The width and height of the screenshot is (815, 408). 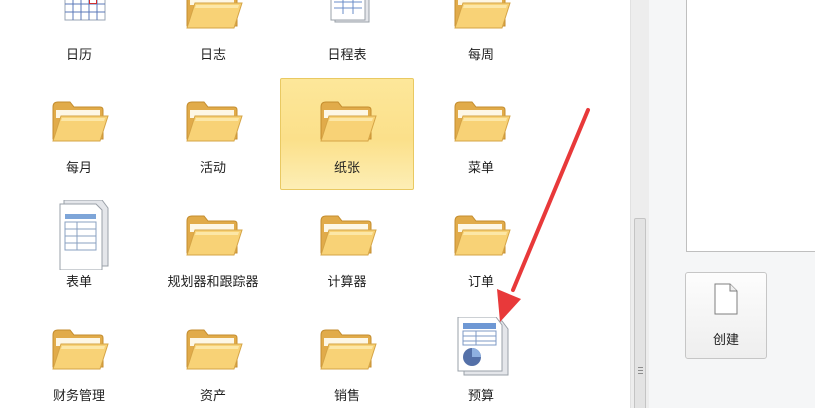 I want to click on template-tile-label: 菜单, so click(x=480, y=168).